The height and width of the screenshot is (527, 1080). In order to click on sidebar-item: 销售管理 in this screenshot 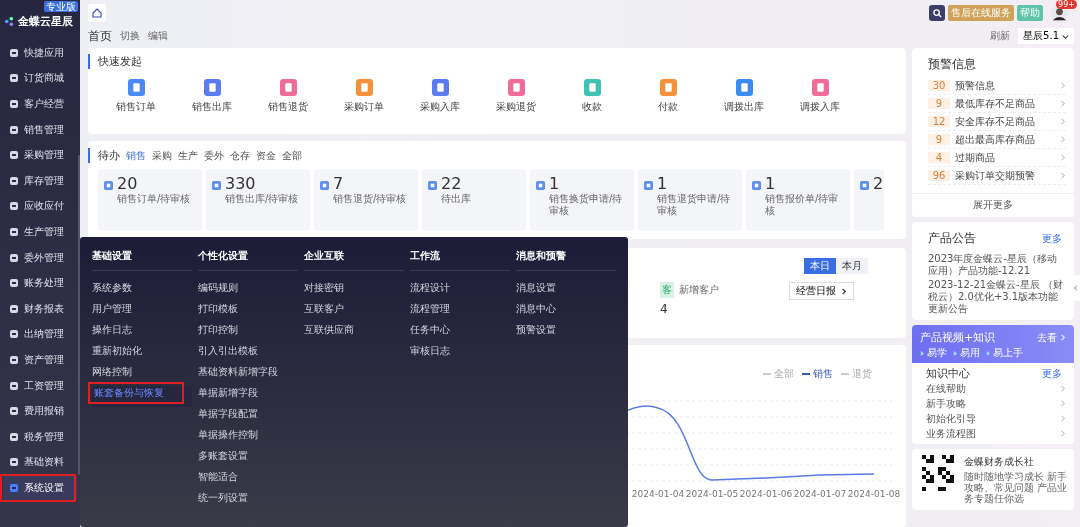, I will do `click(40, 129)`.